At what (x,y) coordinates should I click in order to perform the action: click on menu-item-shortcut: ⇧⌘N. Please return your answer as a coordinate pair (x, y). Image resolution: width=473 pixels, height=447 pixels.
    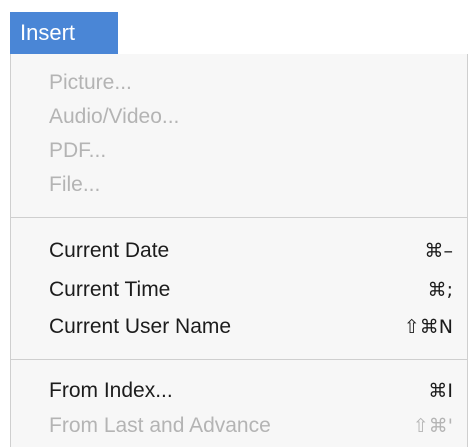
    Looking at the image, I should click on (428, 327).